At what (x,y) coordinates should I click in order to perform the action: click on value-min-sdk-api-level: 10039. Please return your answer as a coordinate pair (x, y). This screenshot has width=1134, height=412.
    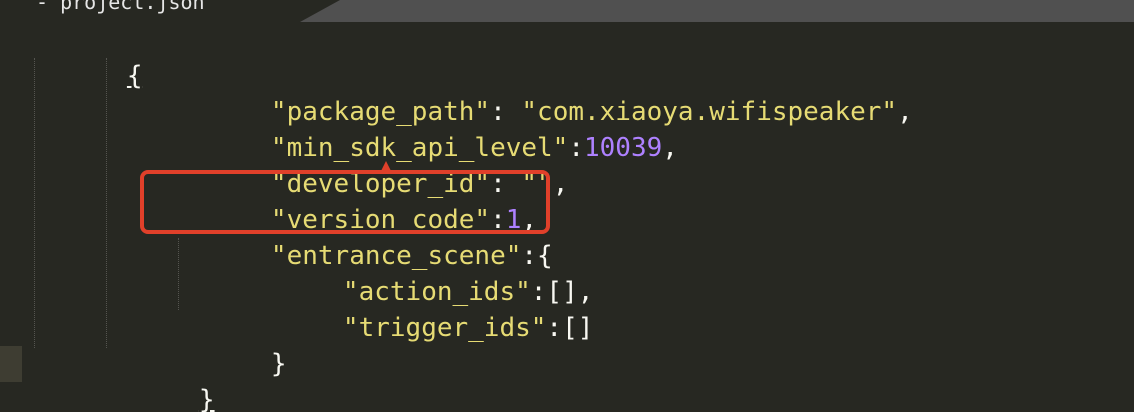
    Looking at the image, I should click on (623, 148).